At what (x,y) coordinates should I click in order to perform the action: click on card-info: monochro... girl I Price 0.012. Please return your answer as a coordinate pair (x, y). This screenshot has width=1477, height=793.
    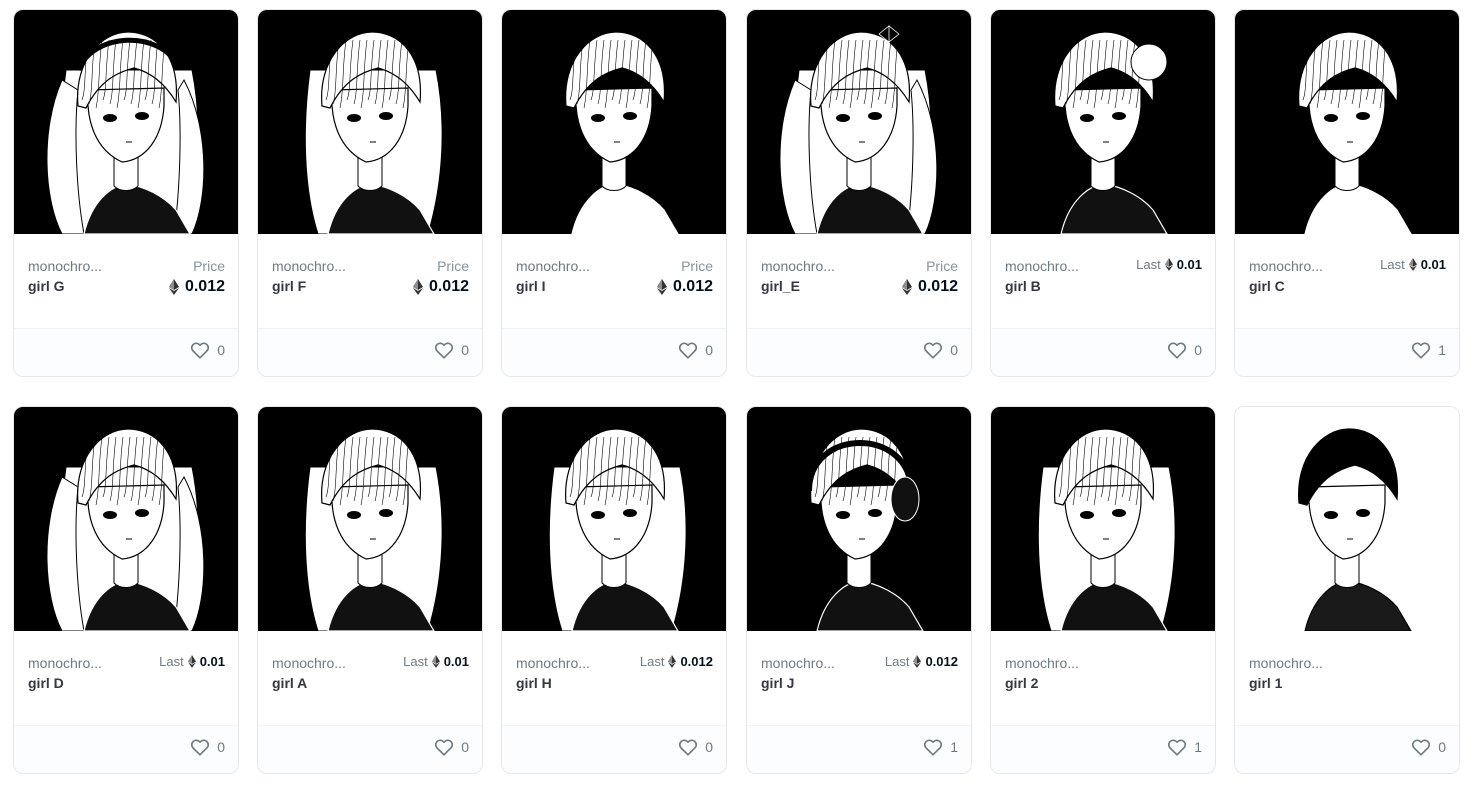
    Looking at the image, I should click on (614, 281).